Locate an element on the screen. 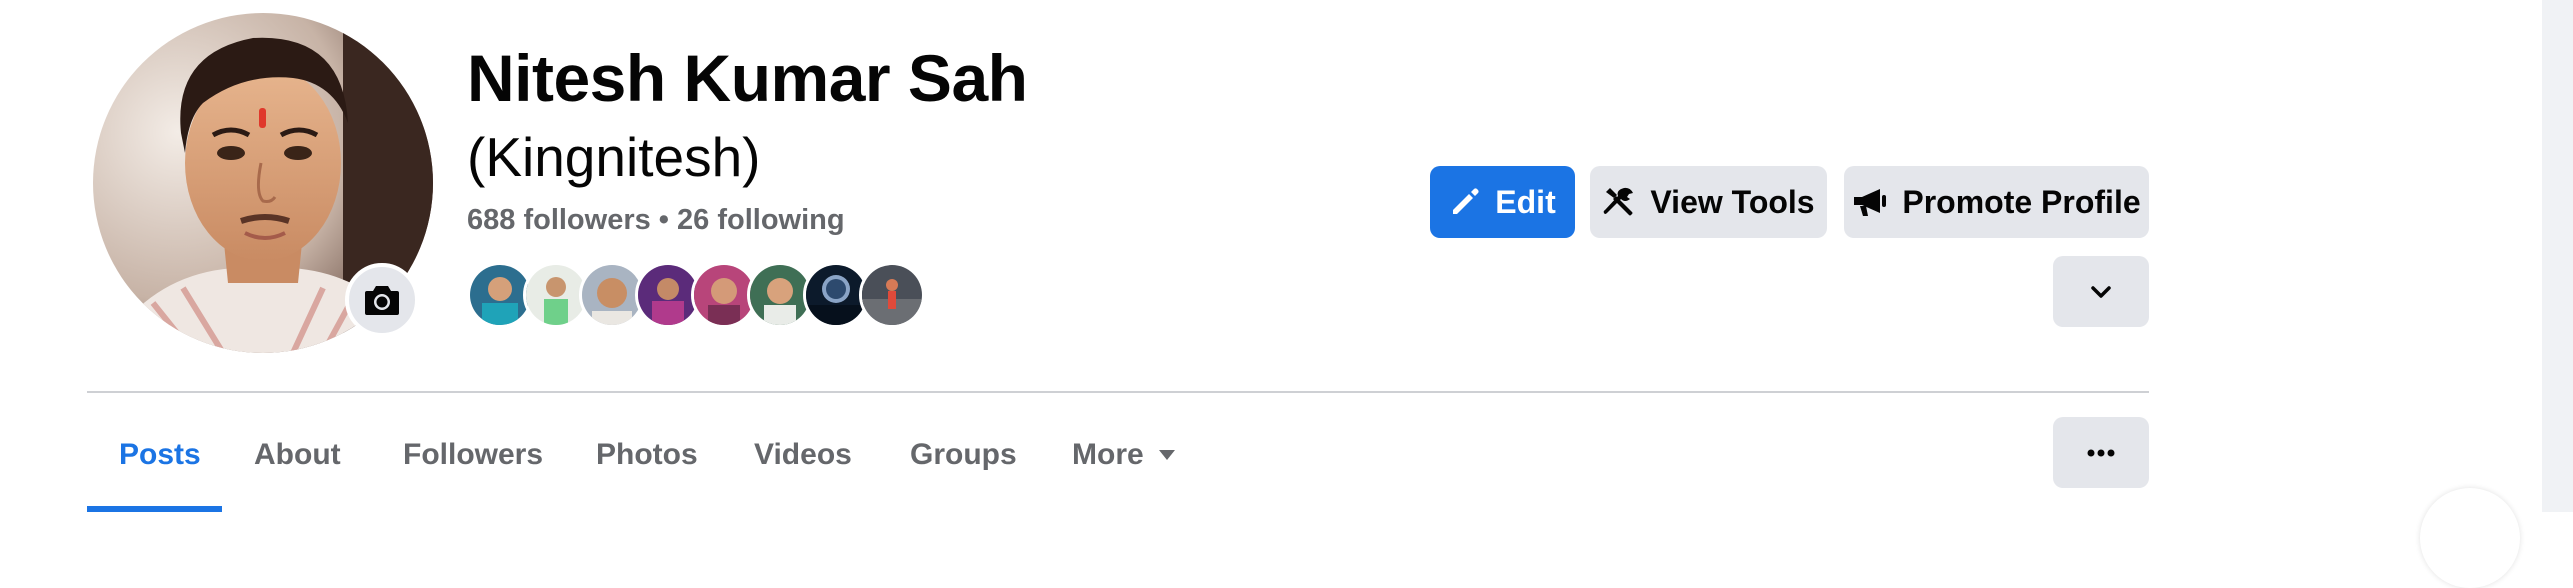 This screenshot has width=2573, height=588. tab-videos: Videos is located at coordinates (803, 455).